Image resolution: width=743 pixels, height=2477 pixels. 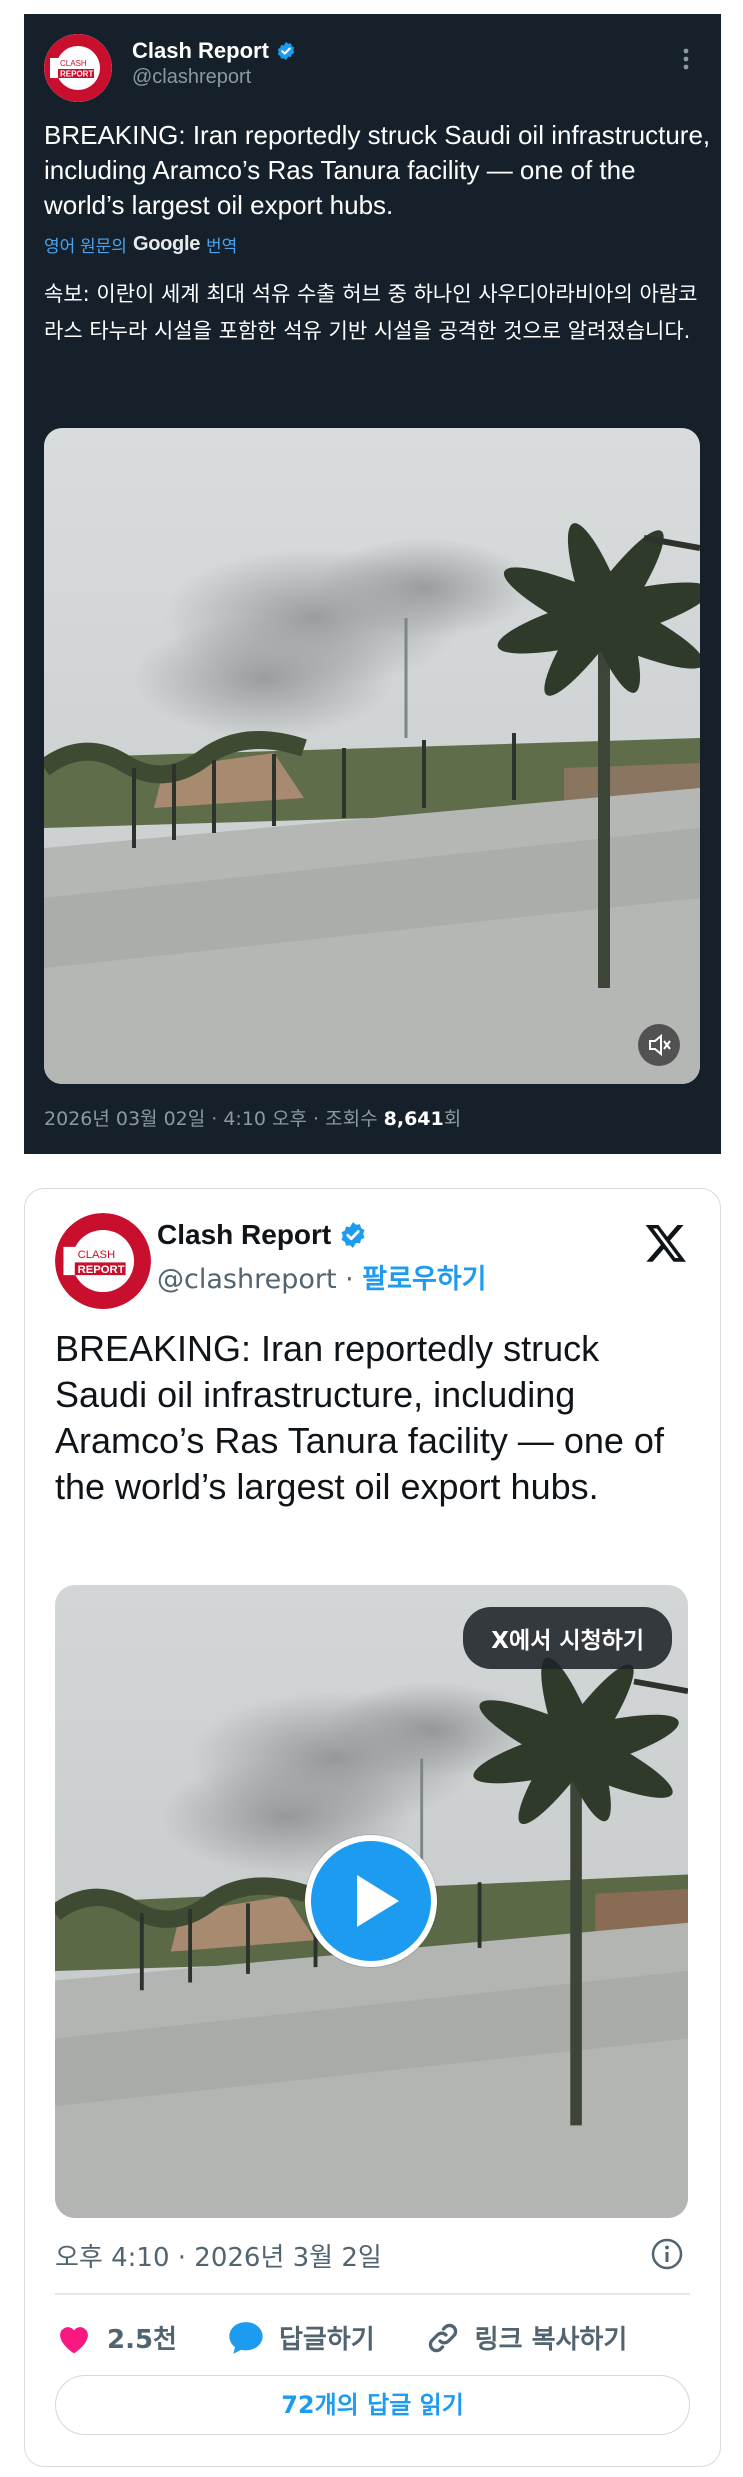 I want to click on copy-link-label: 링크 복사하기, so click(x=551, y=2340).